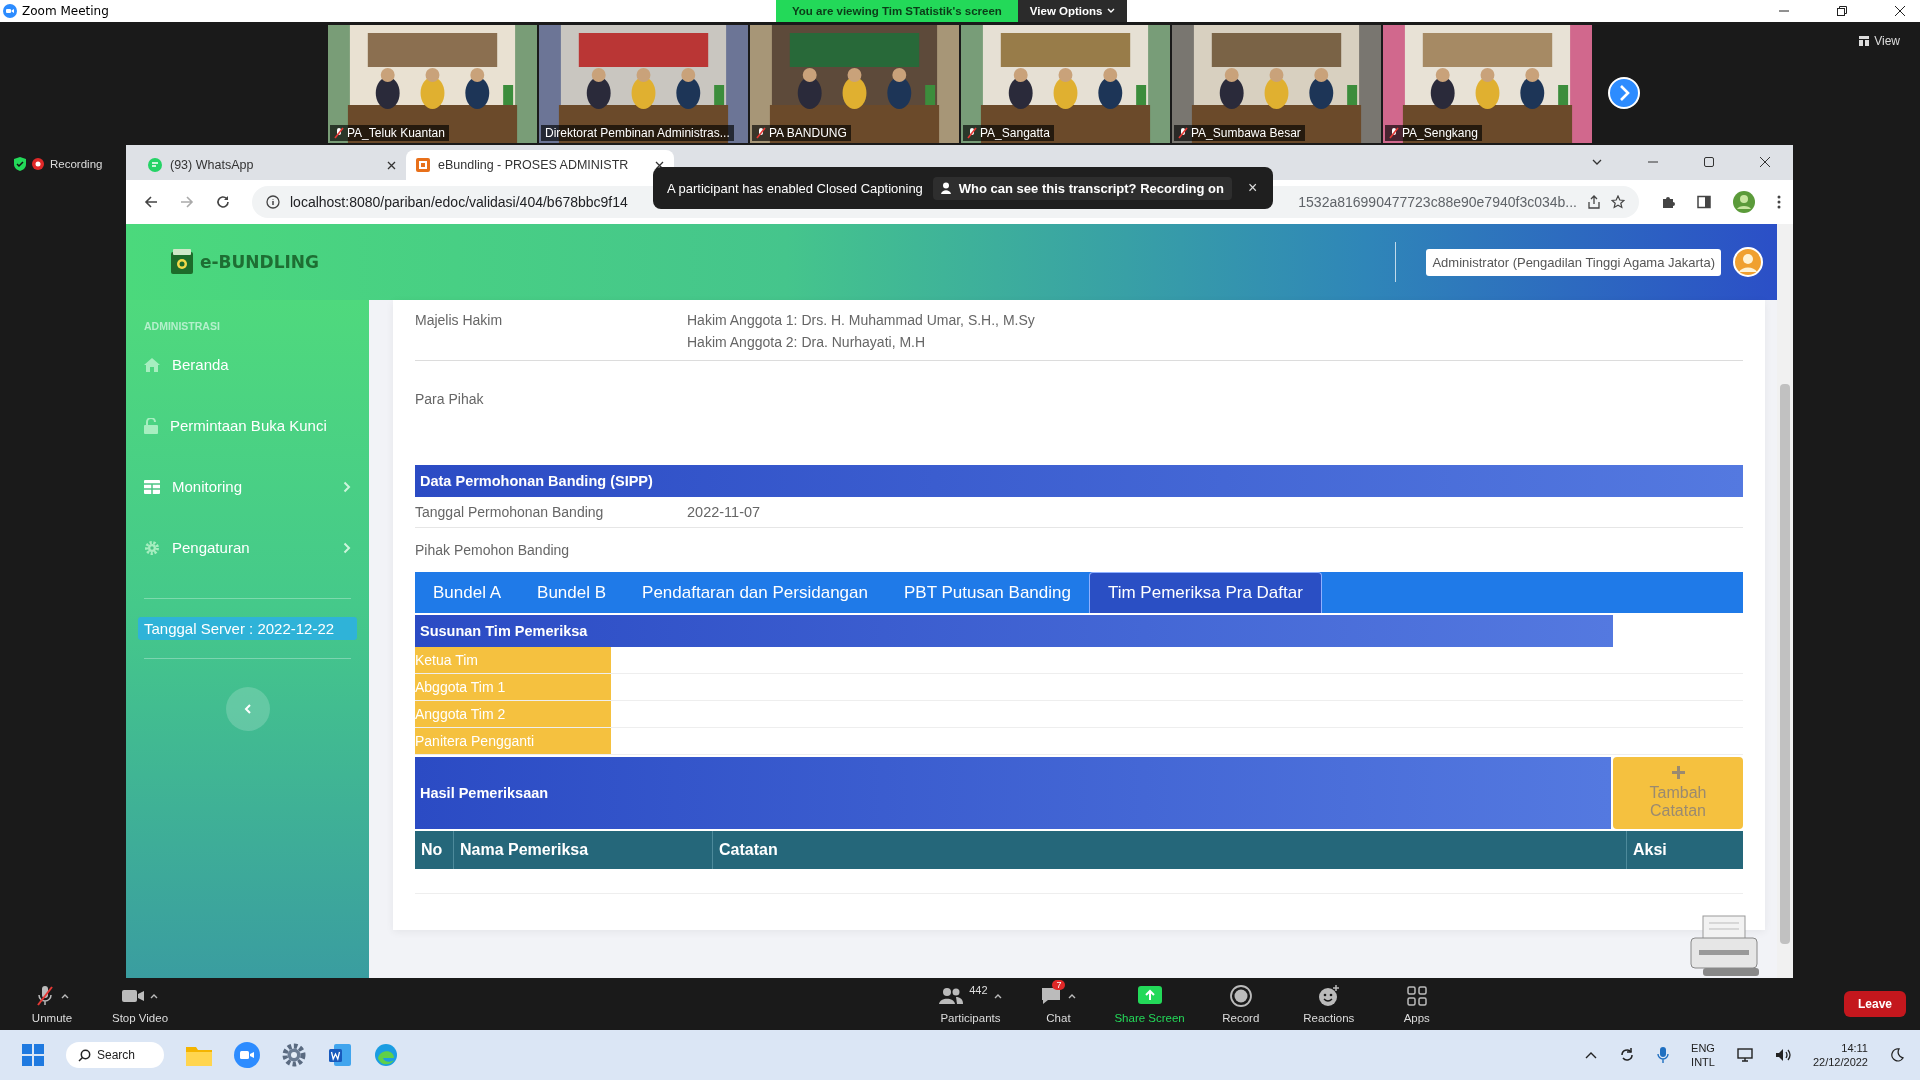  Describe the element at coordinates (1082, 188) in the screenshot. I see `transcript-info-button: Who can see this transcript? Recording on` at that location.